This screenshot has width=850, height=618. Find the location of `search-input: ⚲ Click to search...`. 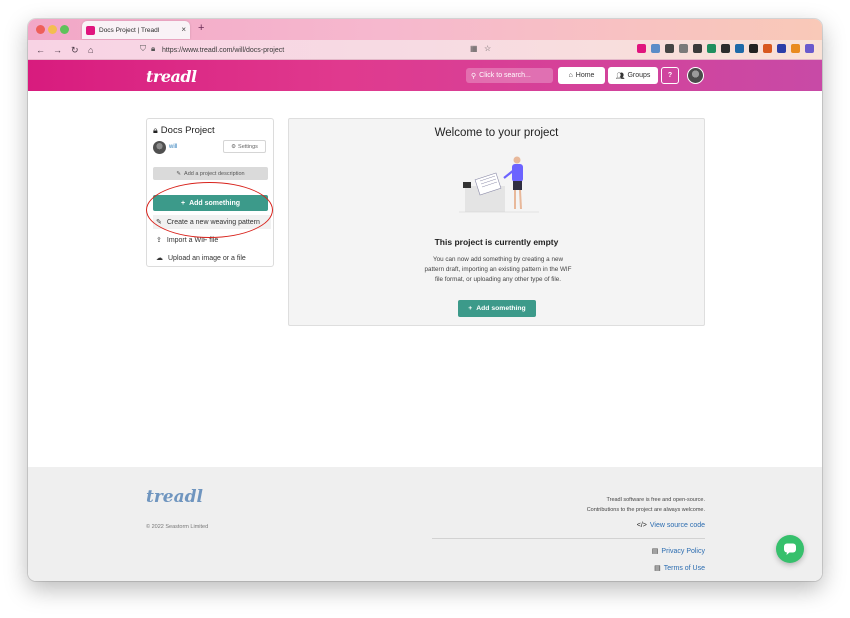

search-input: ⚲ Click to search... is located at coordinates (509, 75).